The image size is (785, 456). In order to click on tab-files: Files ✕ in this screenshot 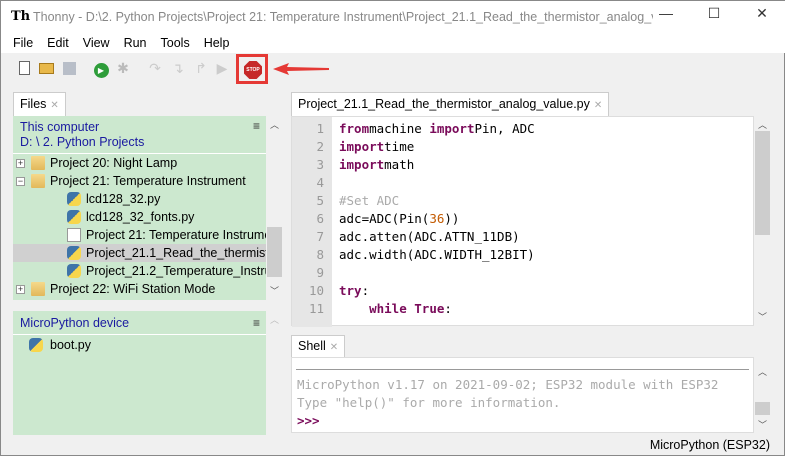, I will do `click(39, 104)`.